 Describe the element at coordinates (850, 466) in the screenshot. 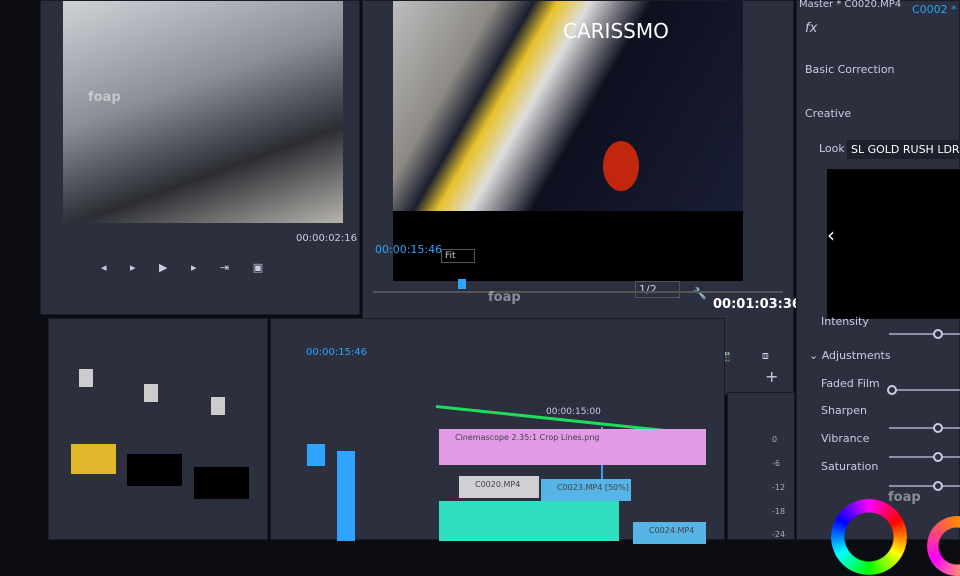

I see `saturation-label: Saturation` at that location.